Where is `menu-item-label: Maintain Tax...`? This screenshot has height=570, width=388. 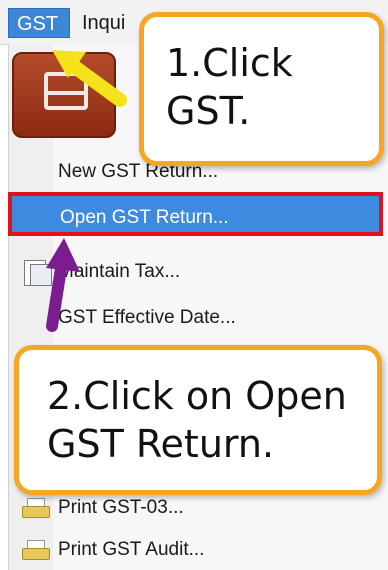 menu-item-label: Maintain Tax... is located at coordinates (119, 271).